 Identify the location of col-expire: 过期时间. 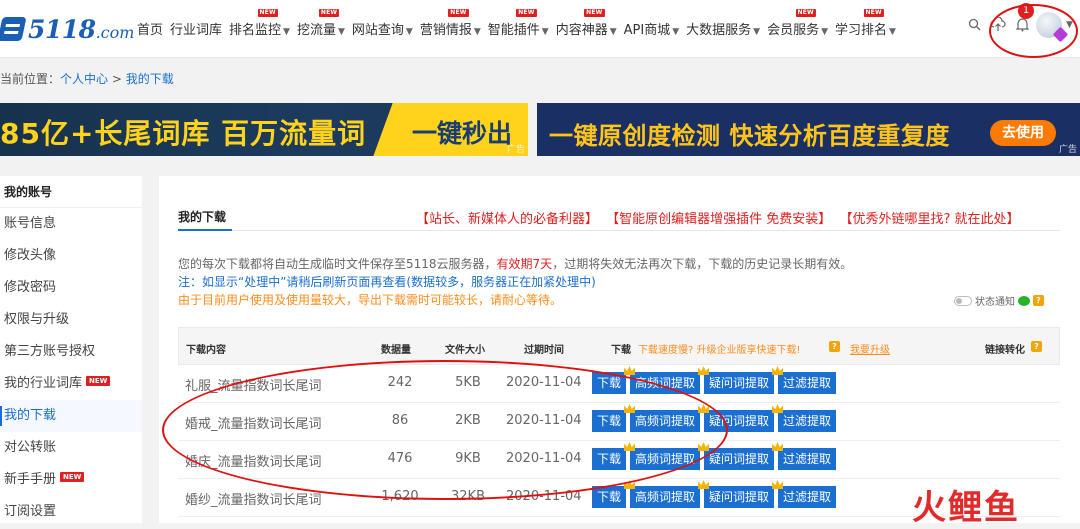
(544, 350).